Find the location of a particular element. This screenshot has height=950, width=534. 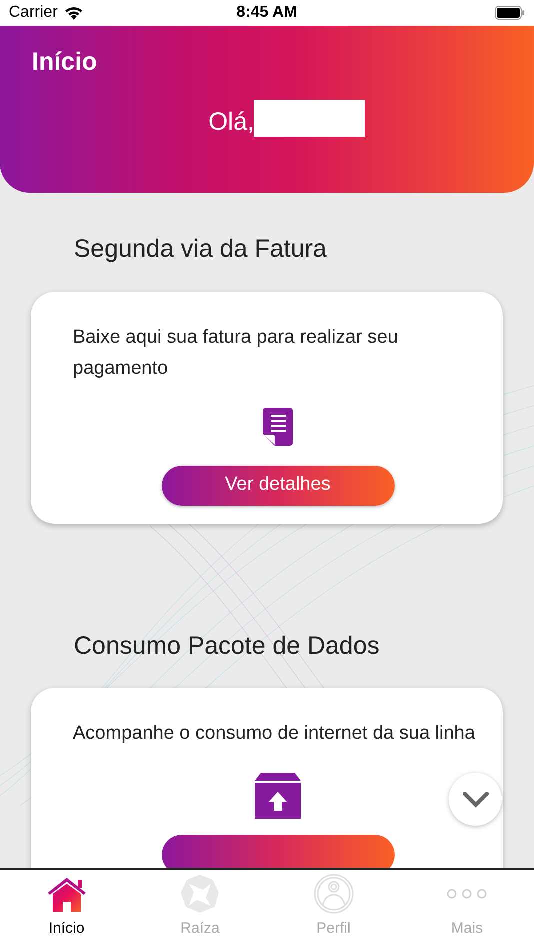

home-icon is located at coordinates (66, 894).